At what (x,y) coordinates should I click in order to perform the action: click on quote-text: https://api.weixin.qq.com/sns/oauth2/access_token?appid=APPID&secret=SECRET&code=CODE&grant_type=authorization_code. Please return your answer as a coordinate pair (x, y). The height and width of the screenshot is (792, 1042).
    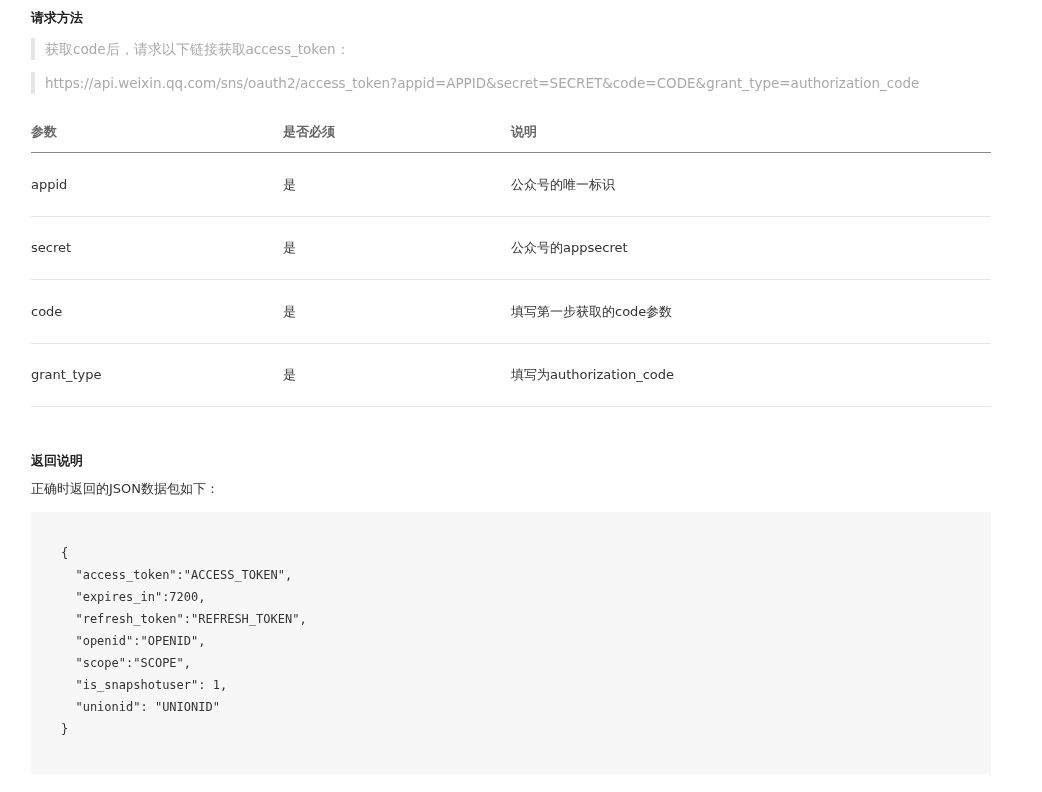
    Looking at the image, I should click on (511, 82).